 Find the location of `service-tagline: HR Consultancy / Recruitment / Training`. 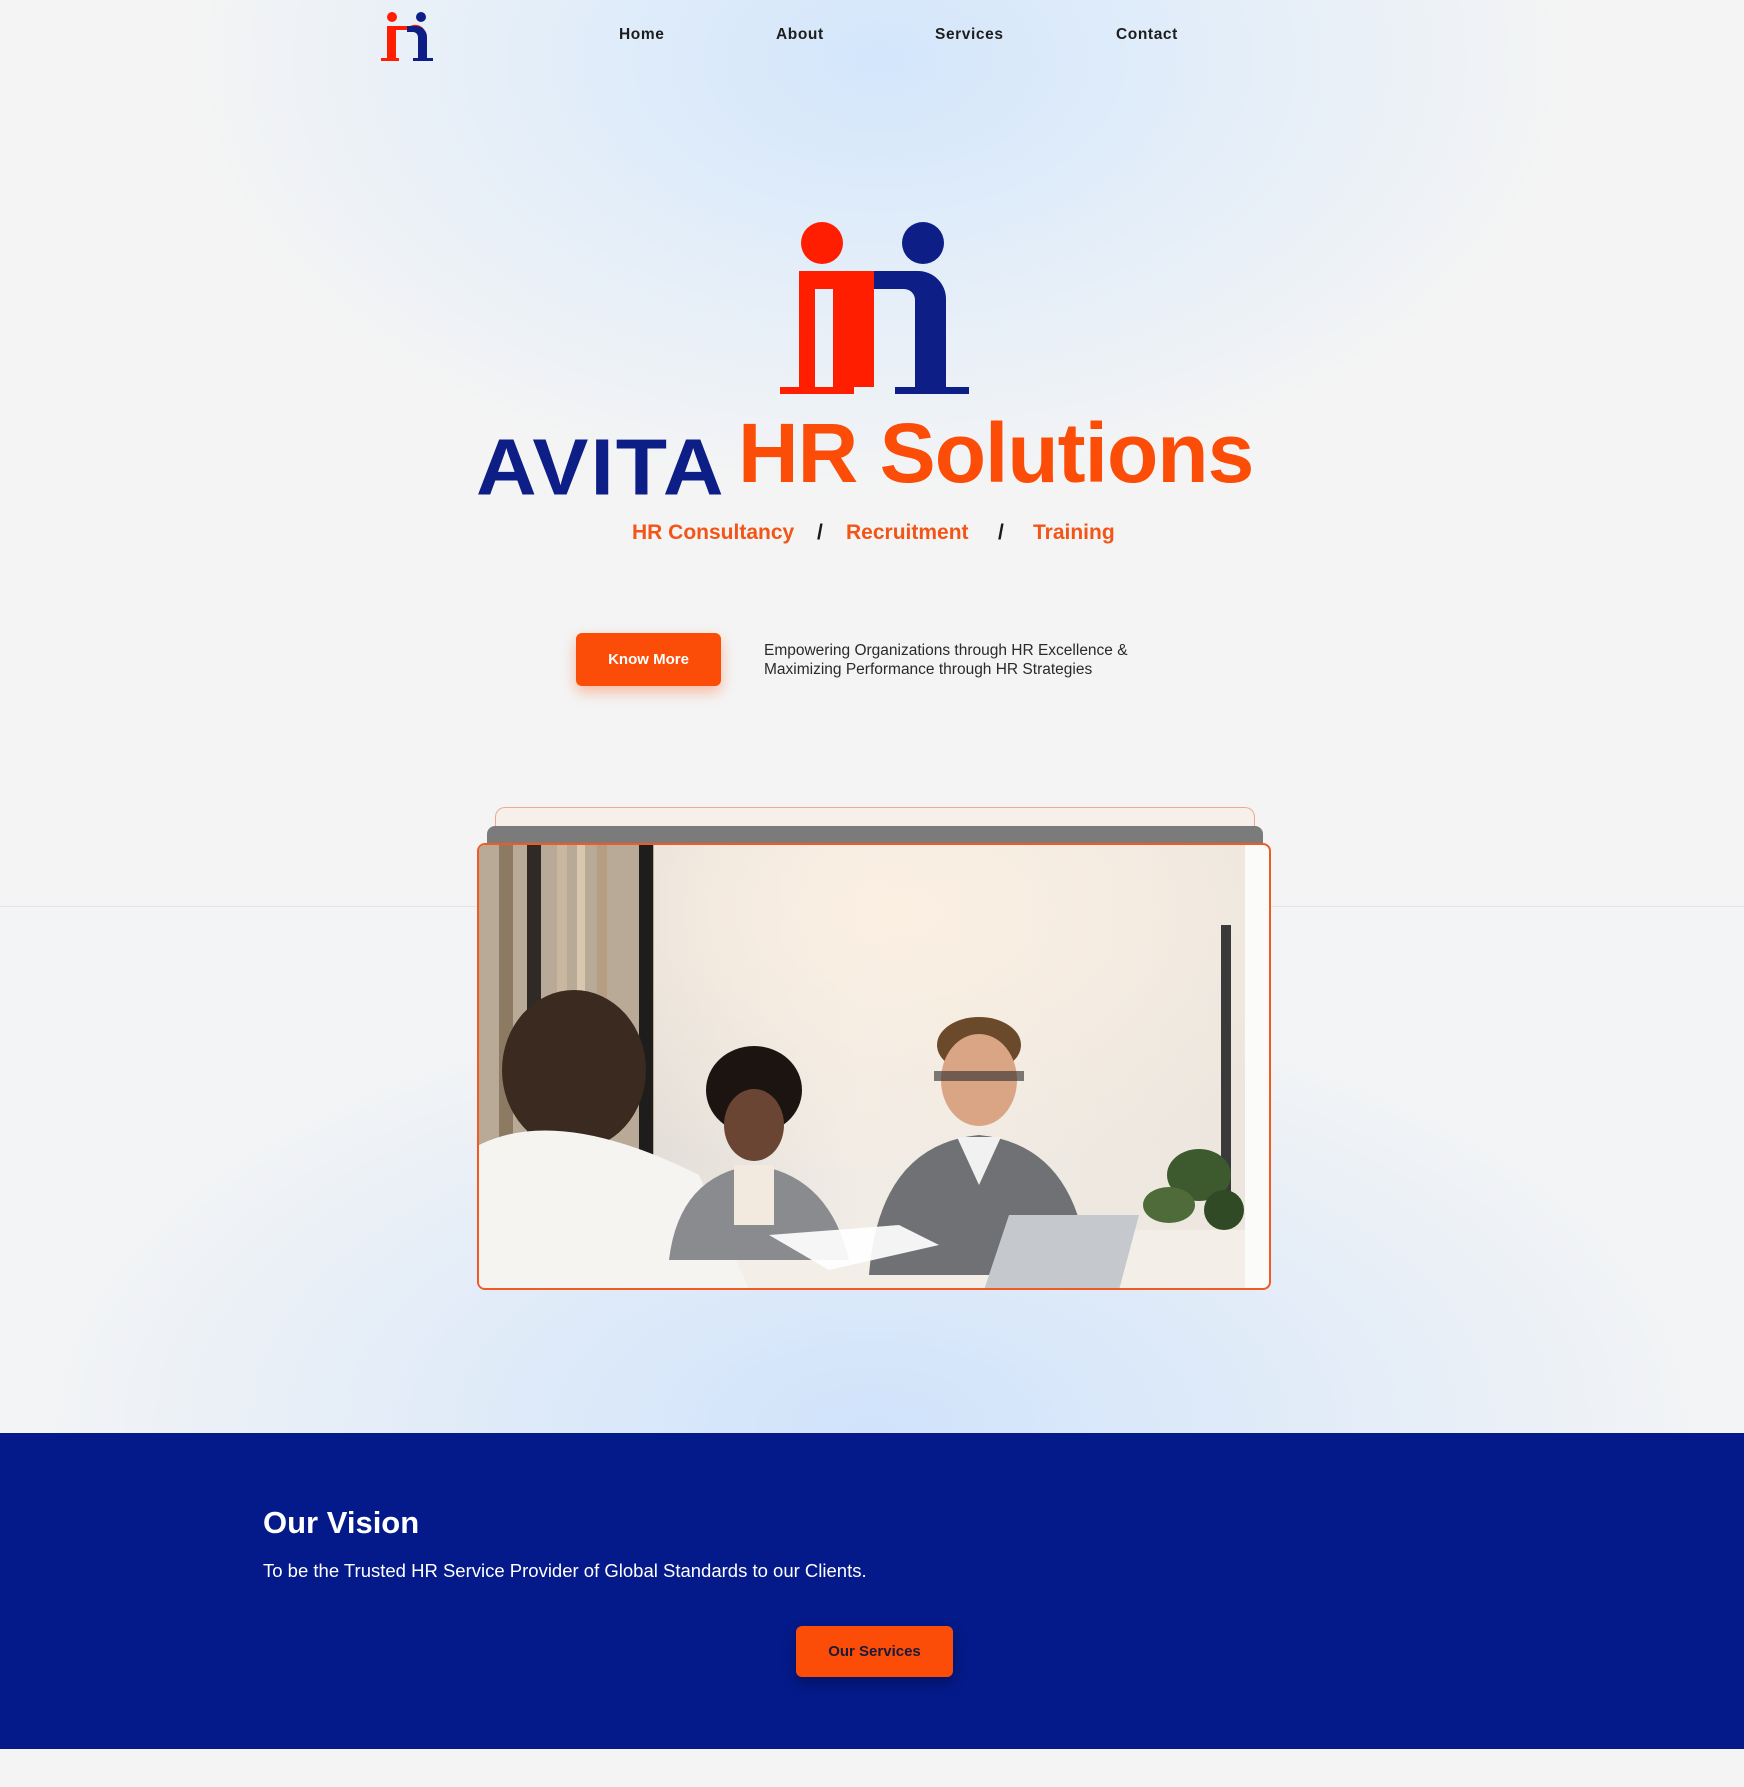

service-tagline: HR Consultancy / Recruitment / Training is located at coordinates (872, 535).